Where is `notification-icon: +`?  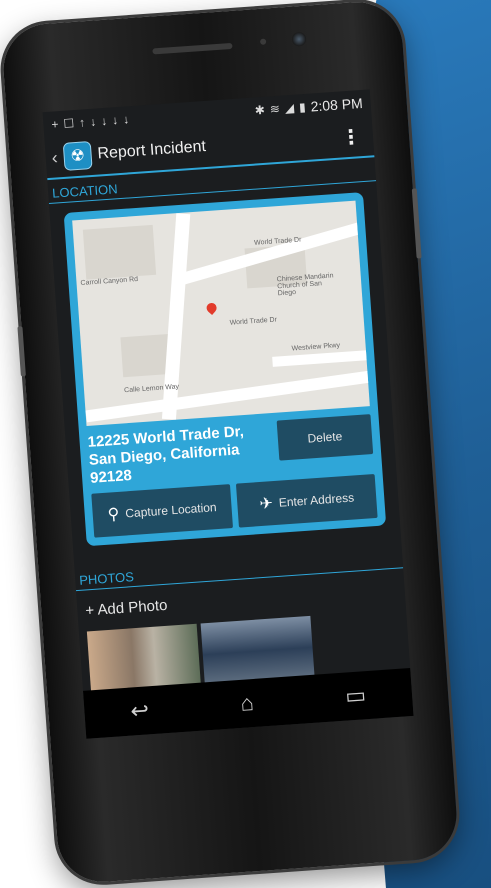
notification-icon: + is located at coordinates (54, 124).